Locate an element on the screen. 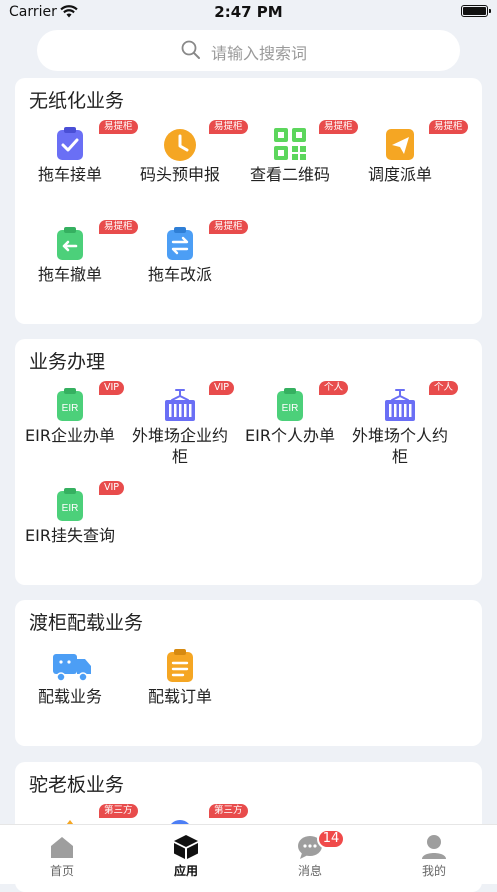  undo-clipboard-icon is located at coordinates (70, 244).